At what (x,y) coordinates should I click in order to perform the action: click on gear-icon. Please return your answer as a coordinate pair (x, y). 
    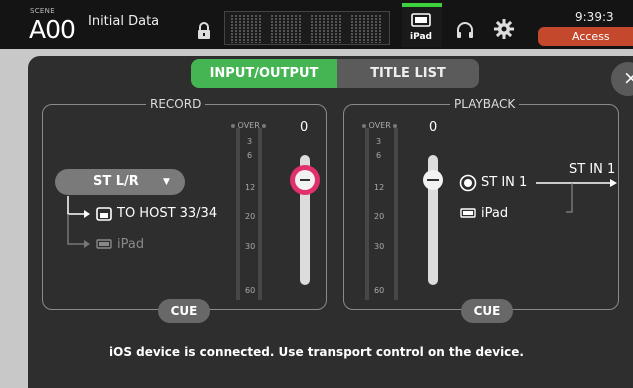
    Looking at the image, I should click on (504, 29).